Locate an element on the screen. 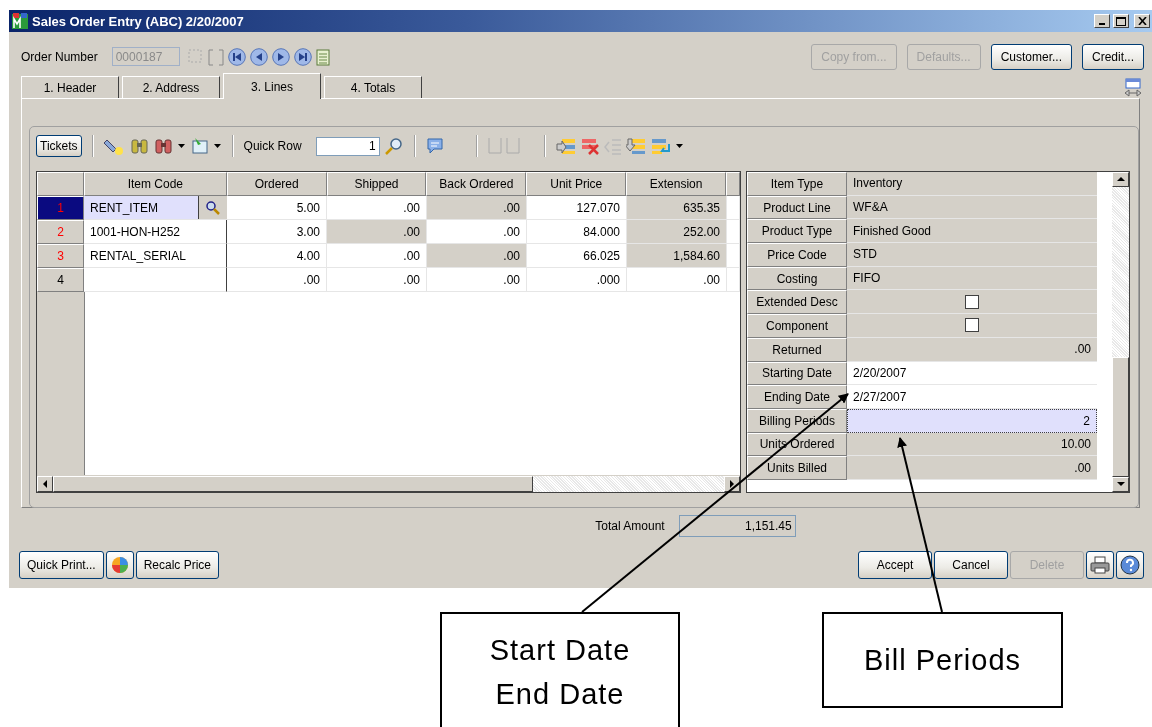  scroll-track is located at coordinates (1120, 332).